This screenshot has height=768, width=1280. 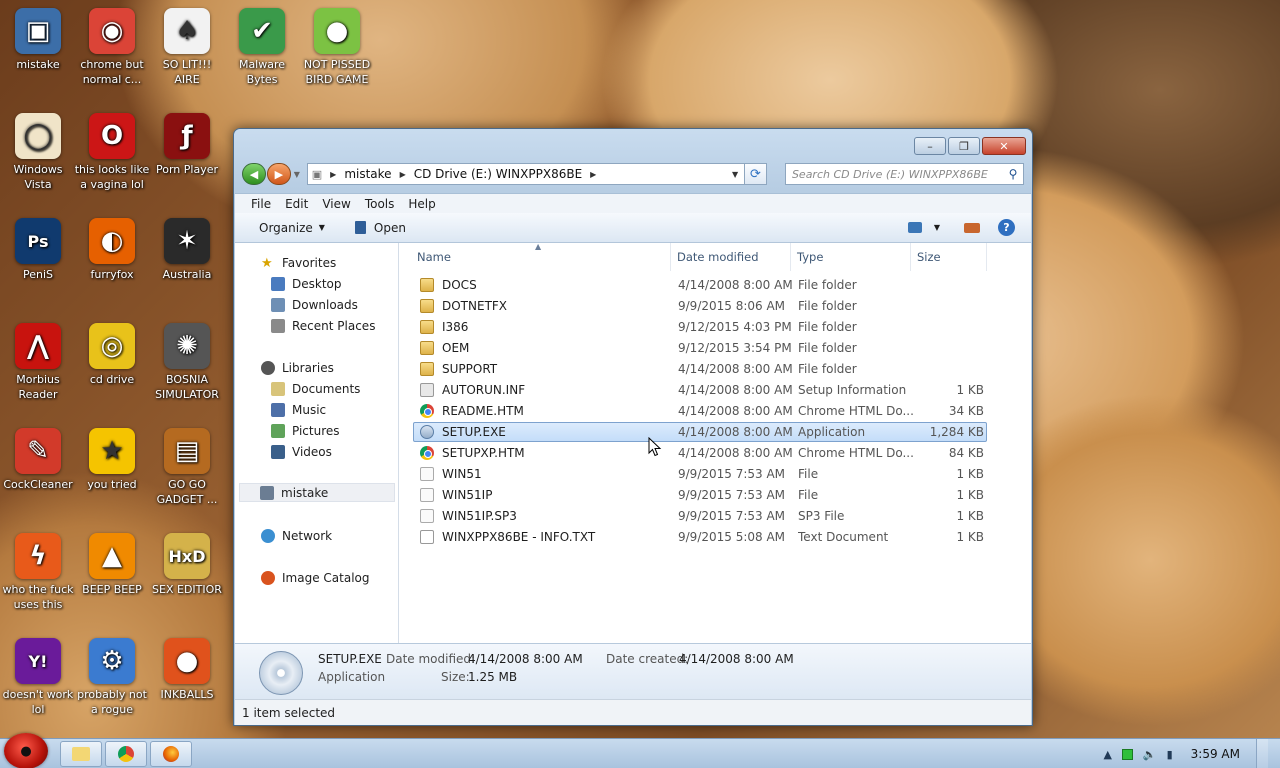 I want to click on show-hidden-icons-icon: ▲, so click(x=1107, y=754).